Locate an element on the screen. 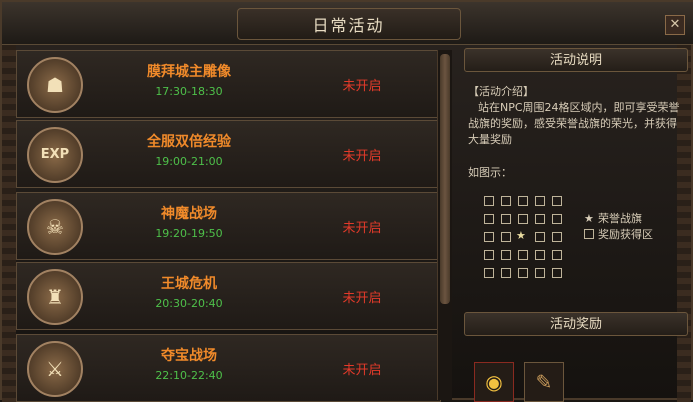 This screenshot has height=402, width=693. activity-row: ♜ 王城危机 20:30-20:40 未开启 is located at coordinates (228, 296).